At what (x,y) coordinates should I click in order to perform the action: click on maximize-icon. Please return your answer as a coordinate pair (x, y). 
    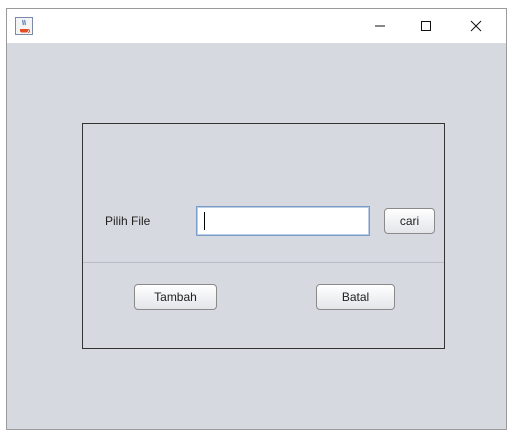
    Looking at the image, I should click on (426, 26).